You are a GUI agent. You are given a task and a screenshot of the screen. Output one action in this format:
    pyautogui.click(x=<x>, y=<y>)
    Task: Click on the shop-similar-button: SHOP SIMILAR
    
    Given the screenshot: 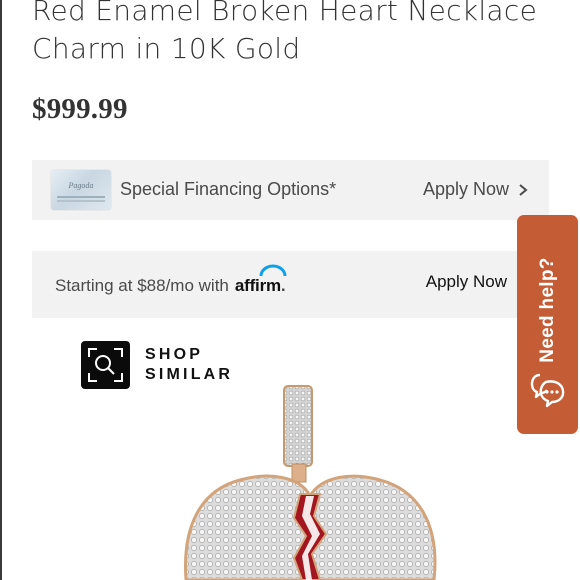 What is the action you would take?
    pyautogui.click(x=157, y=365)
    